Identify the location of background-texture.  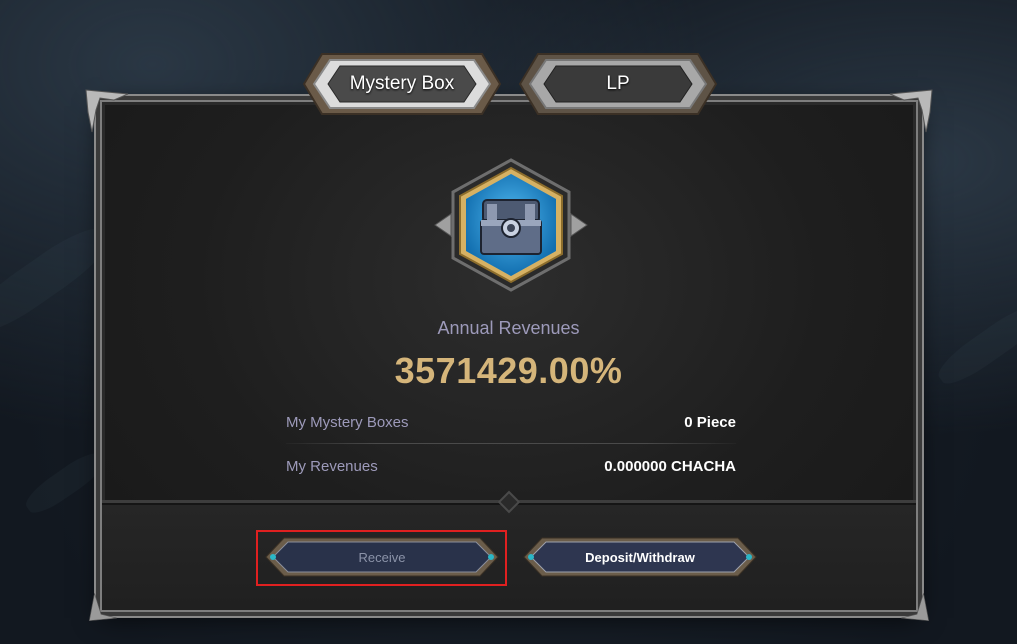
(65, 483).